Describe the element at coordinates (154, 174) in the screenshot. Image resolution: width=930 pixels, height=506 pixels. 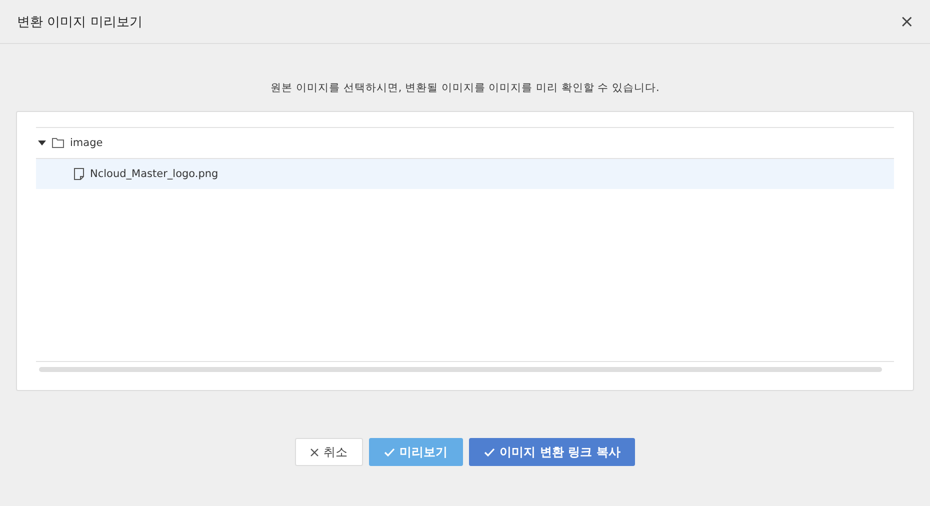
I see `file-name: Ncloud_Master_logo.png` at that location.